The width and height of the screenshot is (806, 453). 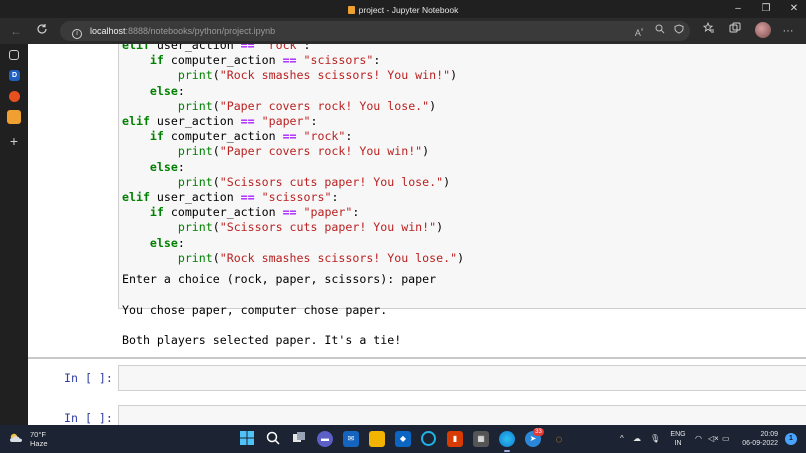 I want to click on favorites-icon, so click(x=709, y=30).